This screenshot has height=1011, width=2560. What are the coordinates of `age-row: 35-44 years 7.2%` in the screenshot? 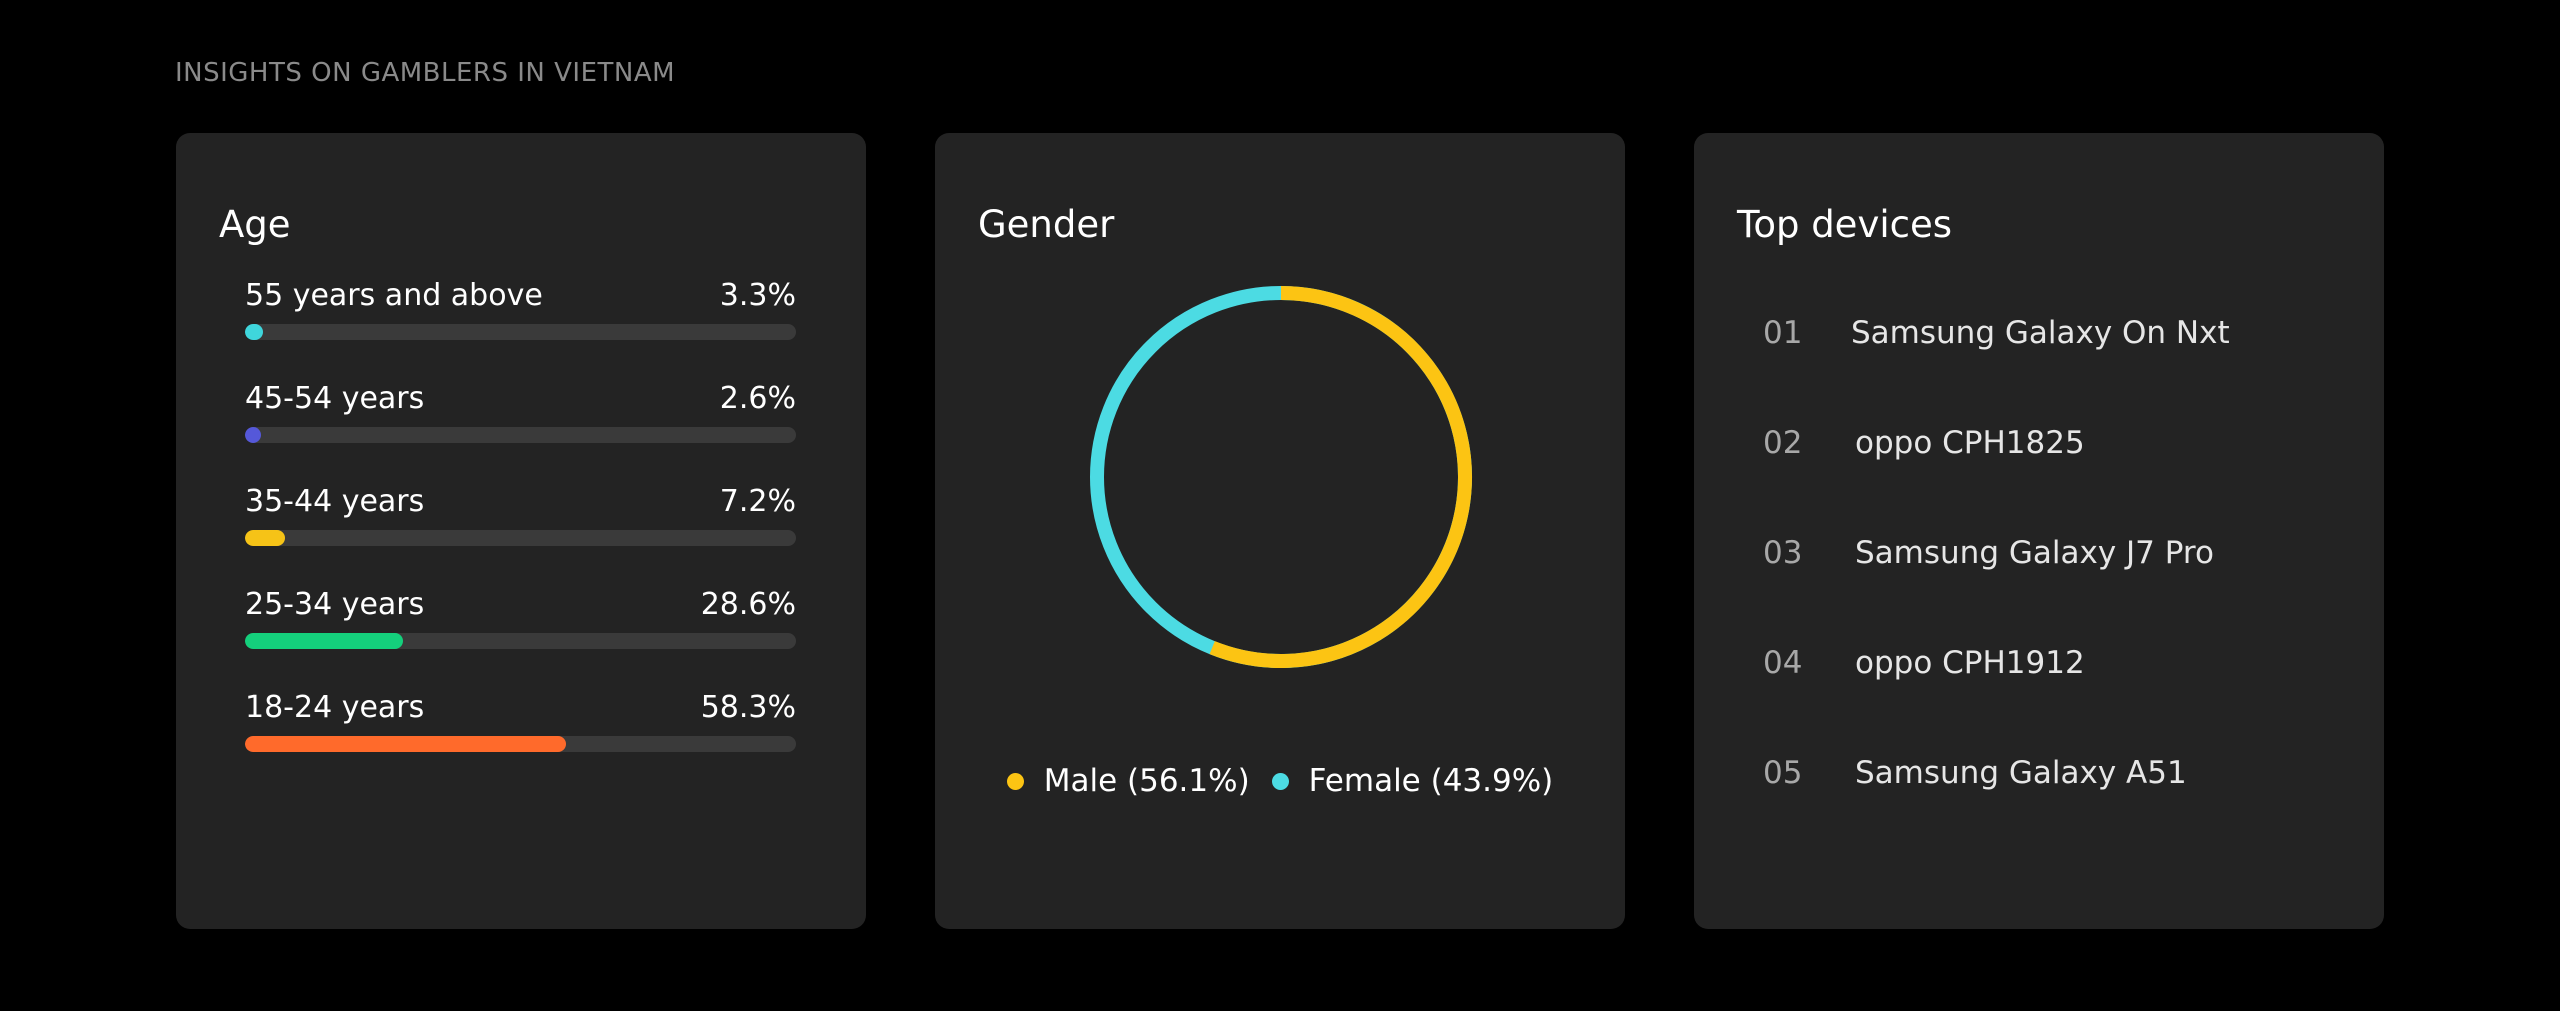 It's located at (520, 515).